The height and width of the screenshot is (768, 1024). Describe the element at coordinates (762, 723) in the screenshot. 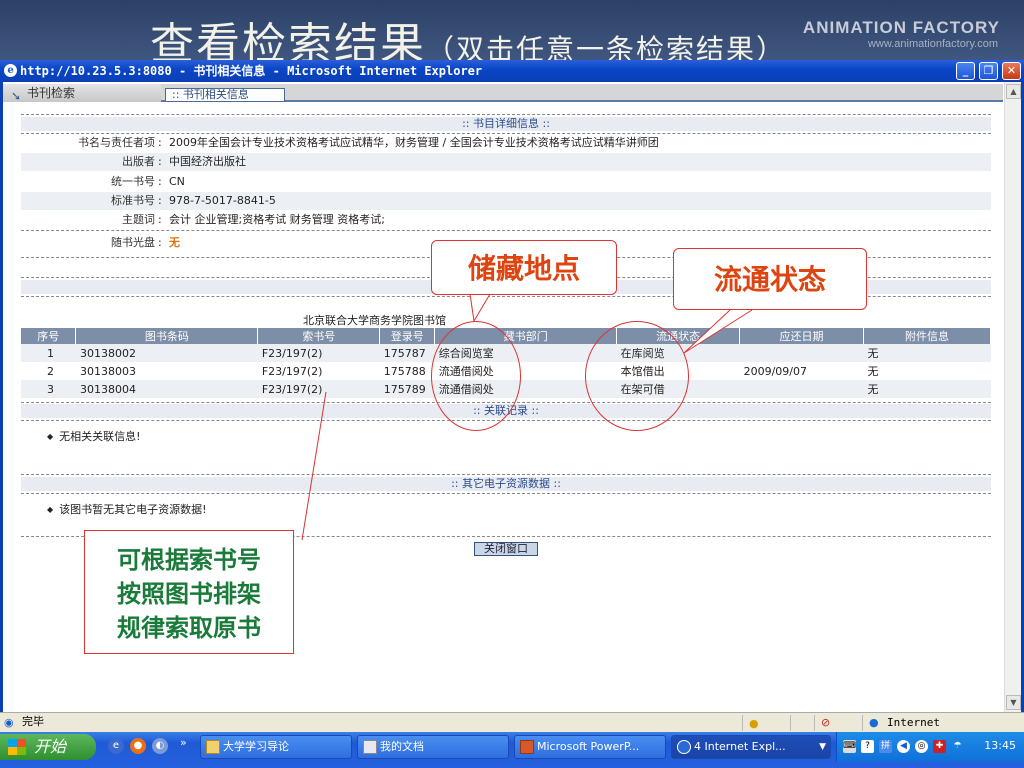

I see `status-cell: ●` at that location.